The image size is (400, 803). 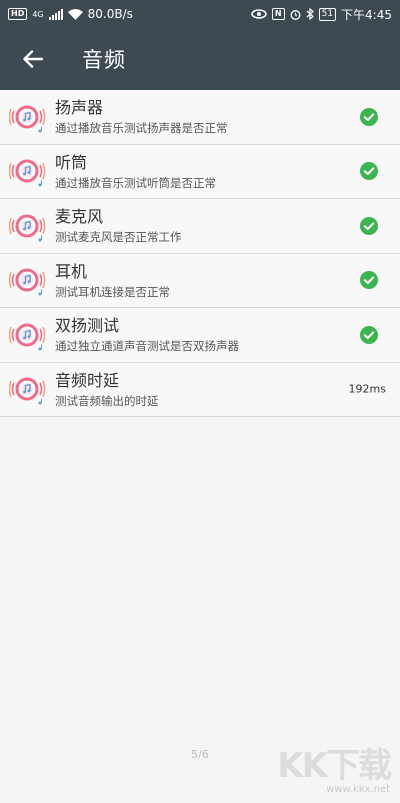 I want to click on status-bar: HD 4G 80.0B/s N 51 下午4:45, so click(x=200, y=14).